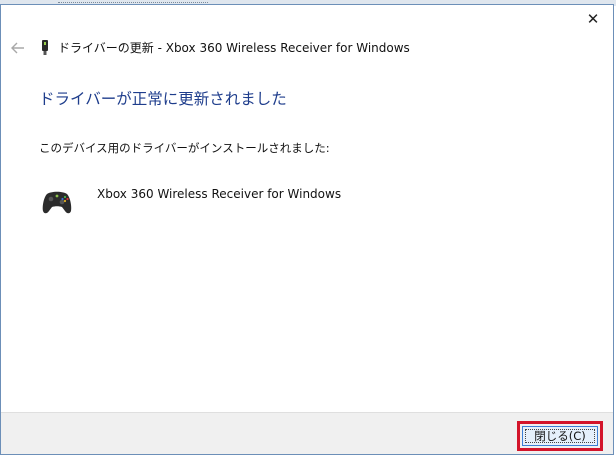  What do you see at coordinates (133, 1) in the screenshot?
I see `background-window-edge` at bounding box center [133, 1].